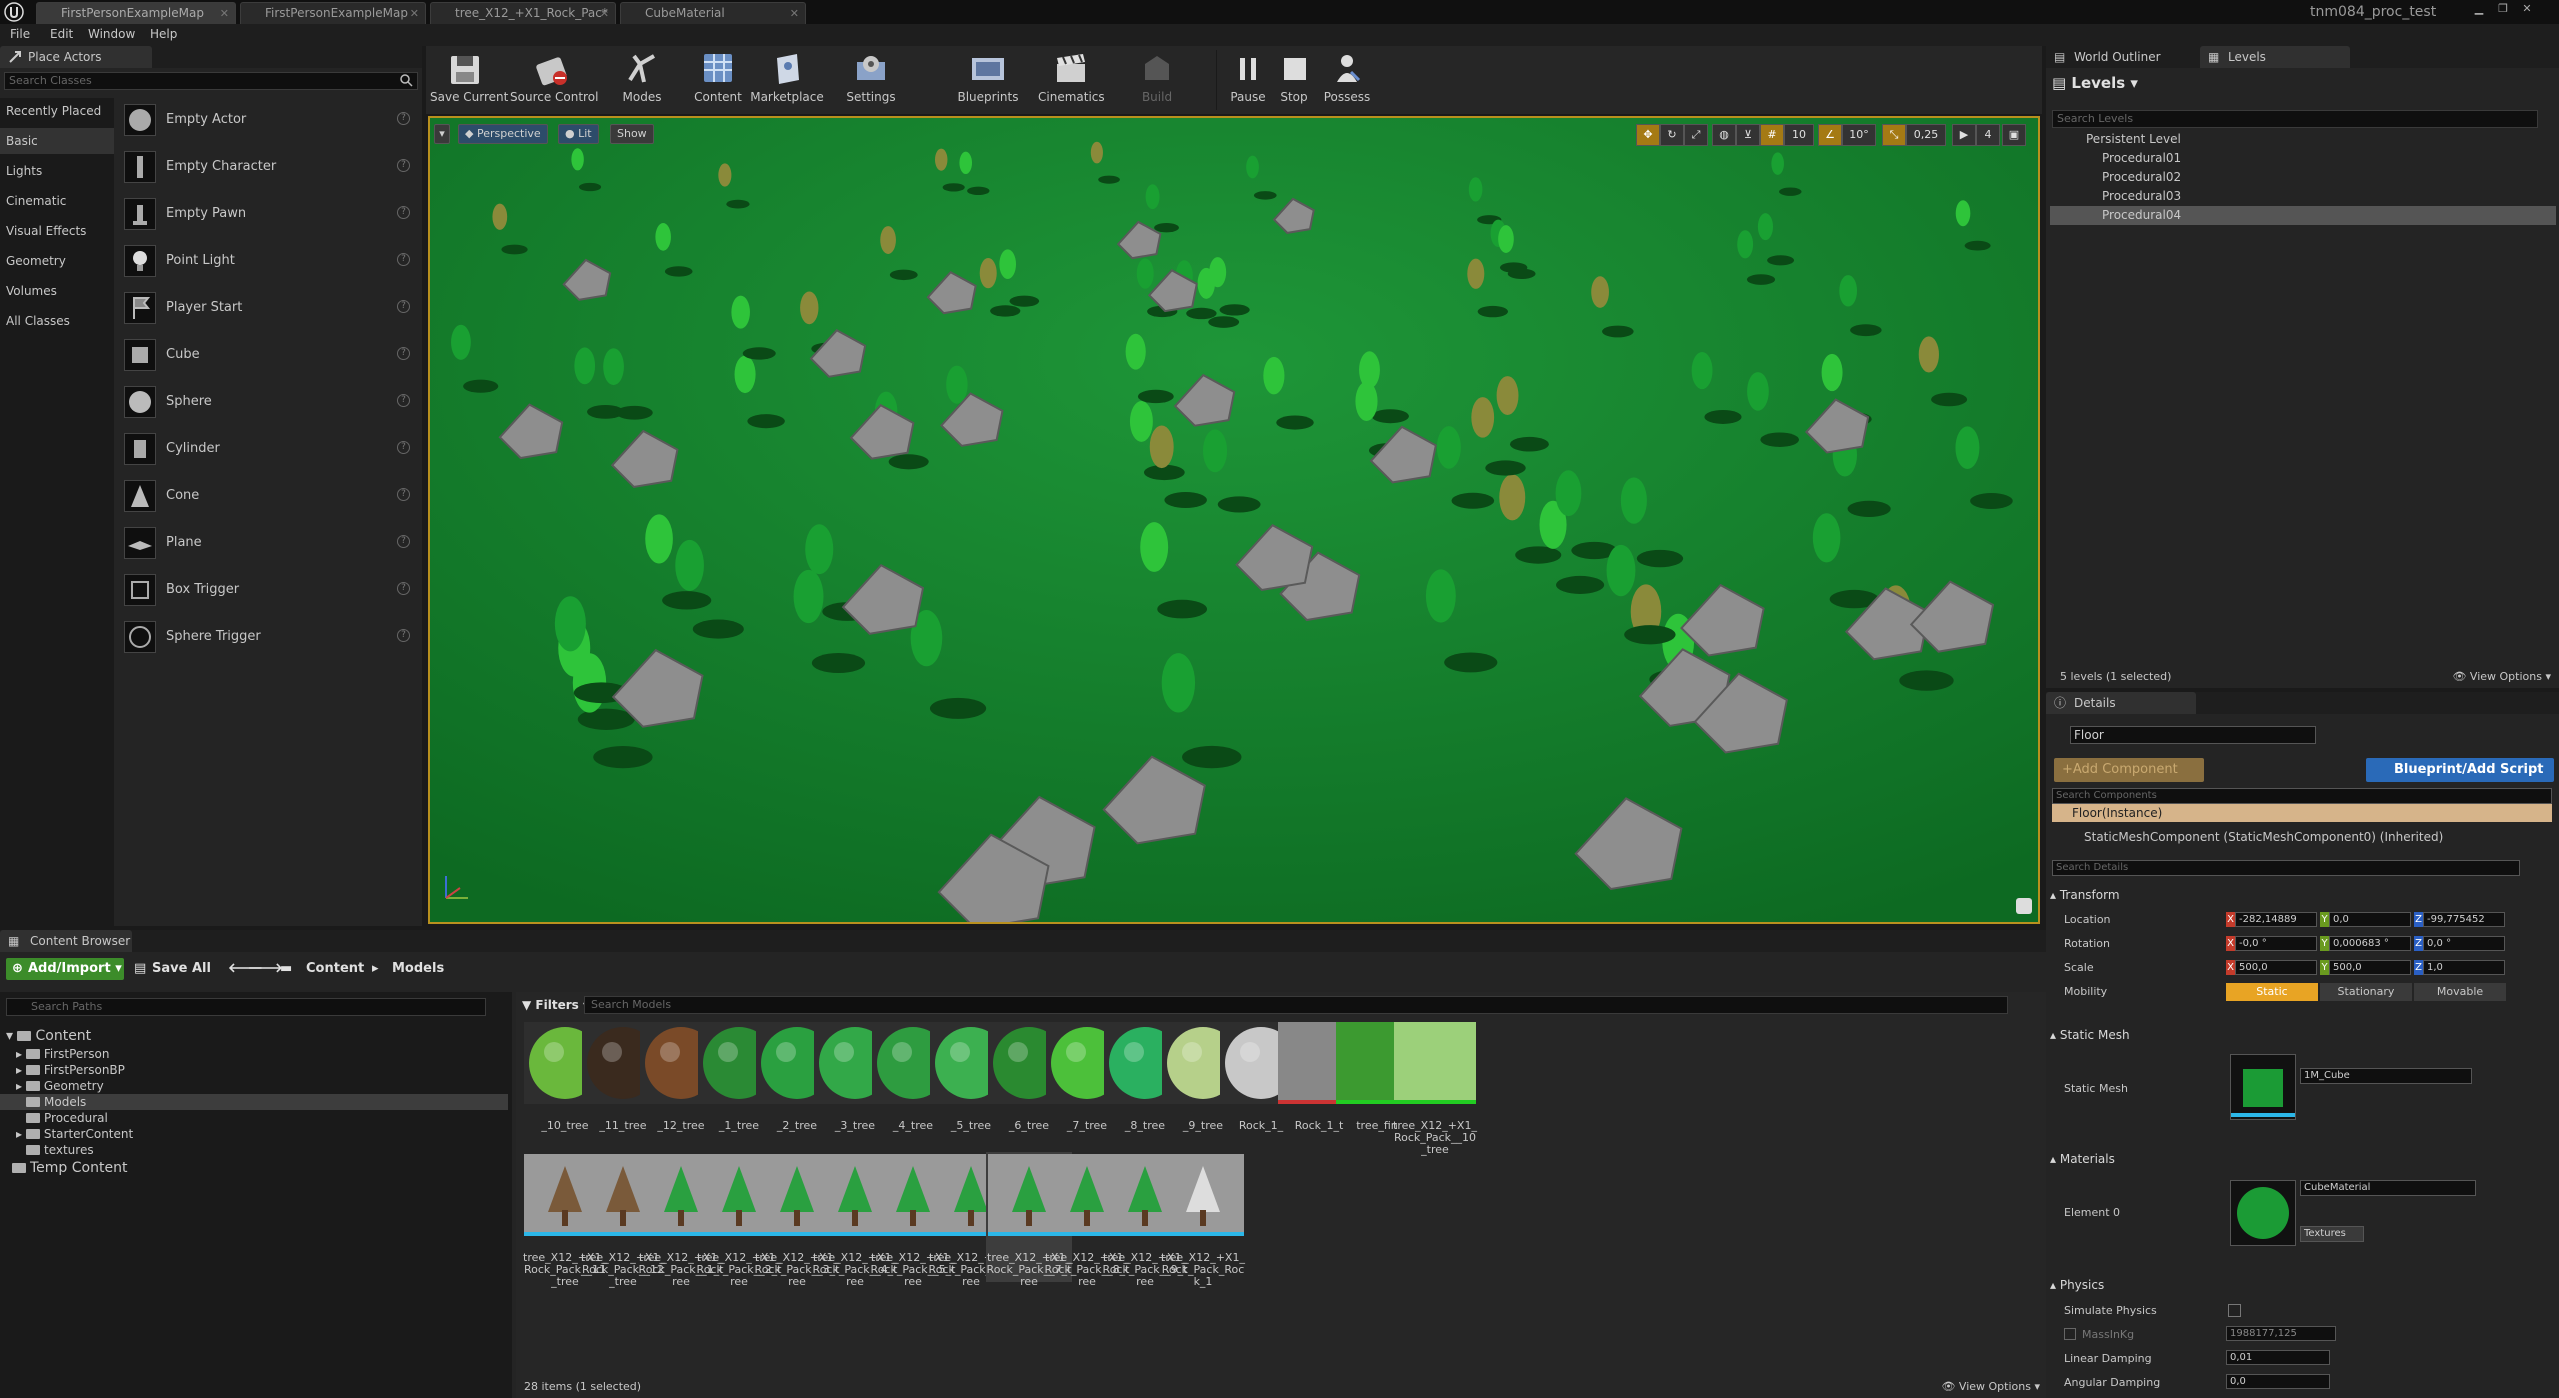 The image size is (2559, 1398). What do you see at coordinates (261, 1070) in the screenshot?
I see `tree-item-firstpersonbp: ▸ FirstPersonBP` at bounding box center [261, 1070].